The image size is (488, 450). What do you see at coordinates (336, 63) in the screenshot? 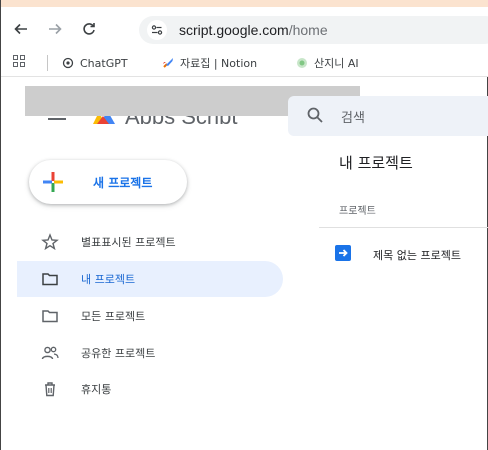
I see `bookmark-label: 산지니 AI` at bounding box center [336, 63].